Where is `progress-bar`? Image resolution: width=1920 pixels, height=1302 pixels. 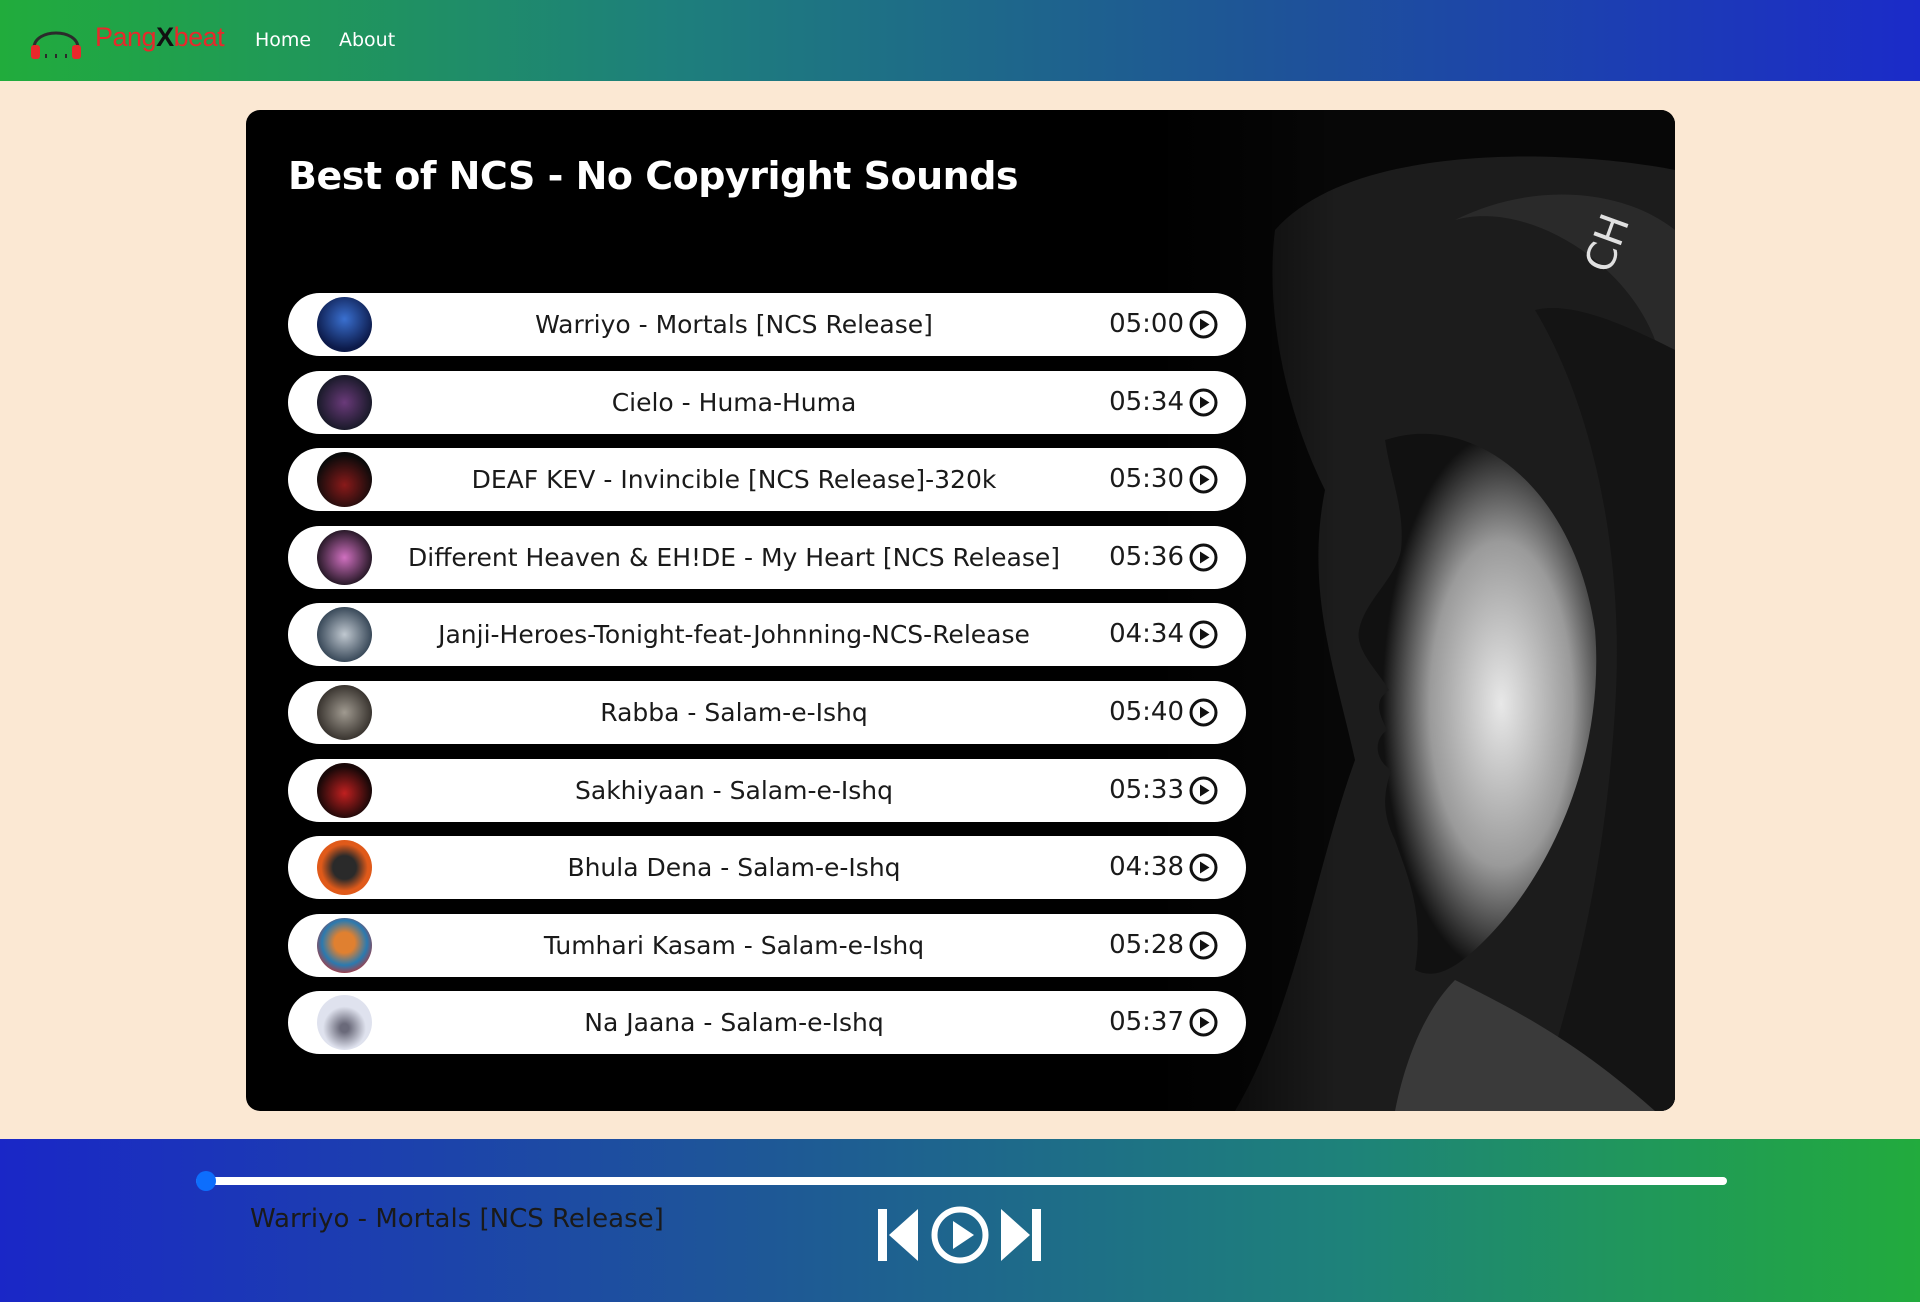
progress-bar is located at coordinates (961, 1181).